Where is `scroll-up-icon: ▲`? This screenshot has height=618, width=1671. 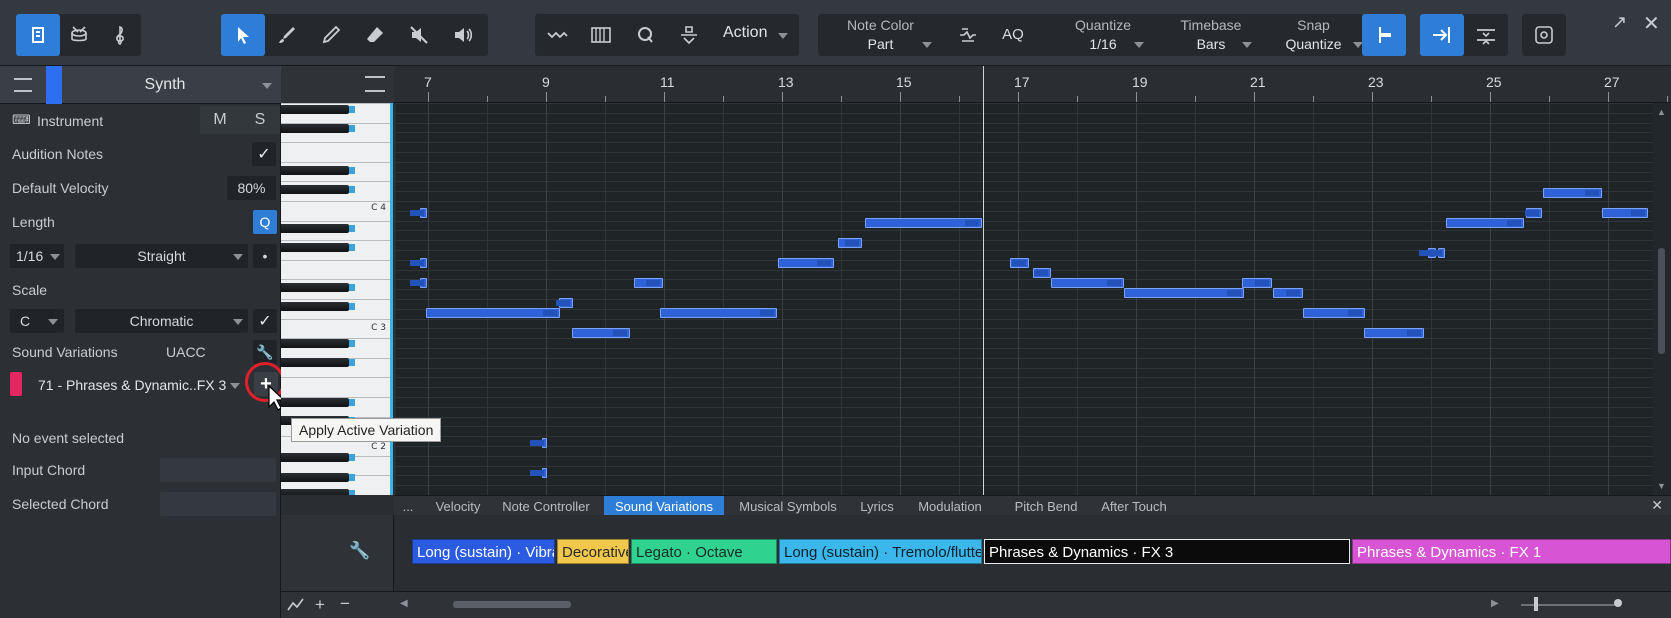 scroll-up-icon: ▲ is located at coordinates (1661, 112).